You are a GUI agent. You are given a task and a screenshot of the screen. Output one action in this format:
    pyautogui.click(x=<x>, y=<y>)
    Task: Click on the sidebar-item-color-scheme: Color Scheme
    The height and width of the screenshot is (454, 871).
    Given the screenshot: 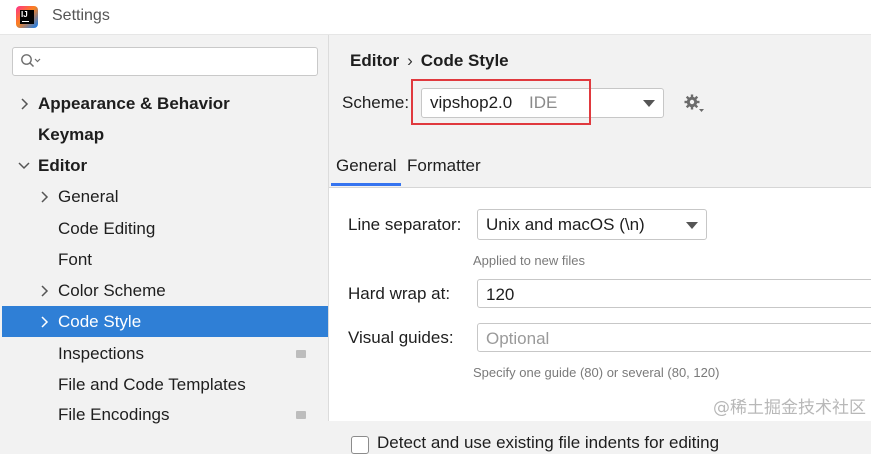 What is the action you would take?
    pyautogui.click(x=158, y=290)
    